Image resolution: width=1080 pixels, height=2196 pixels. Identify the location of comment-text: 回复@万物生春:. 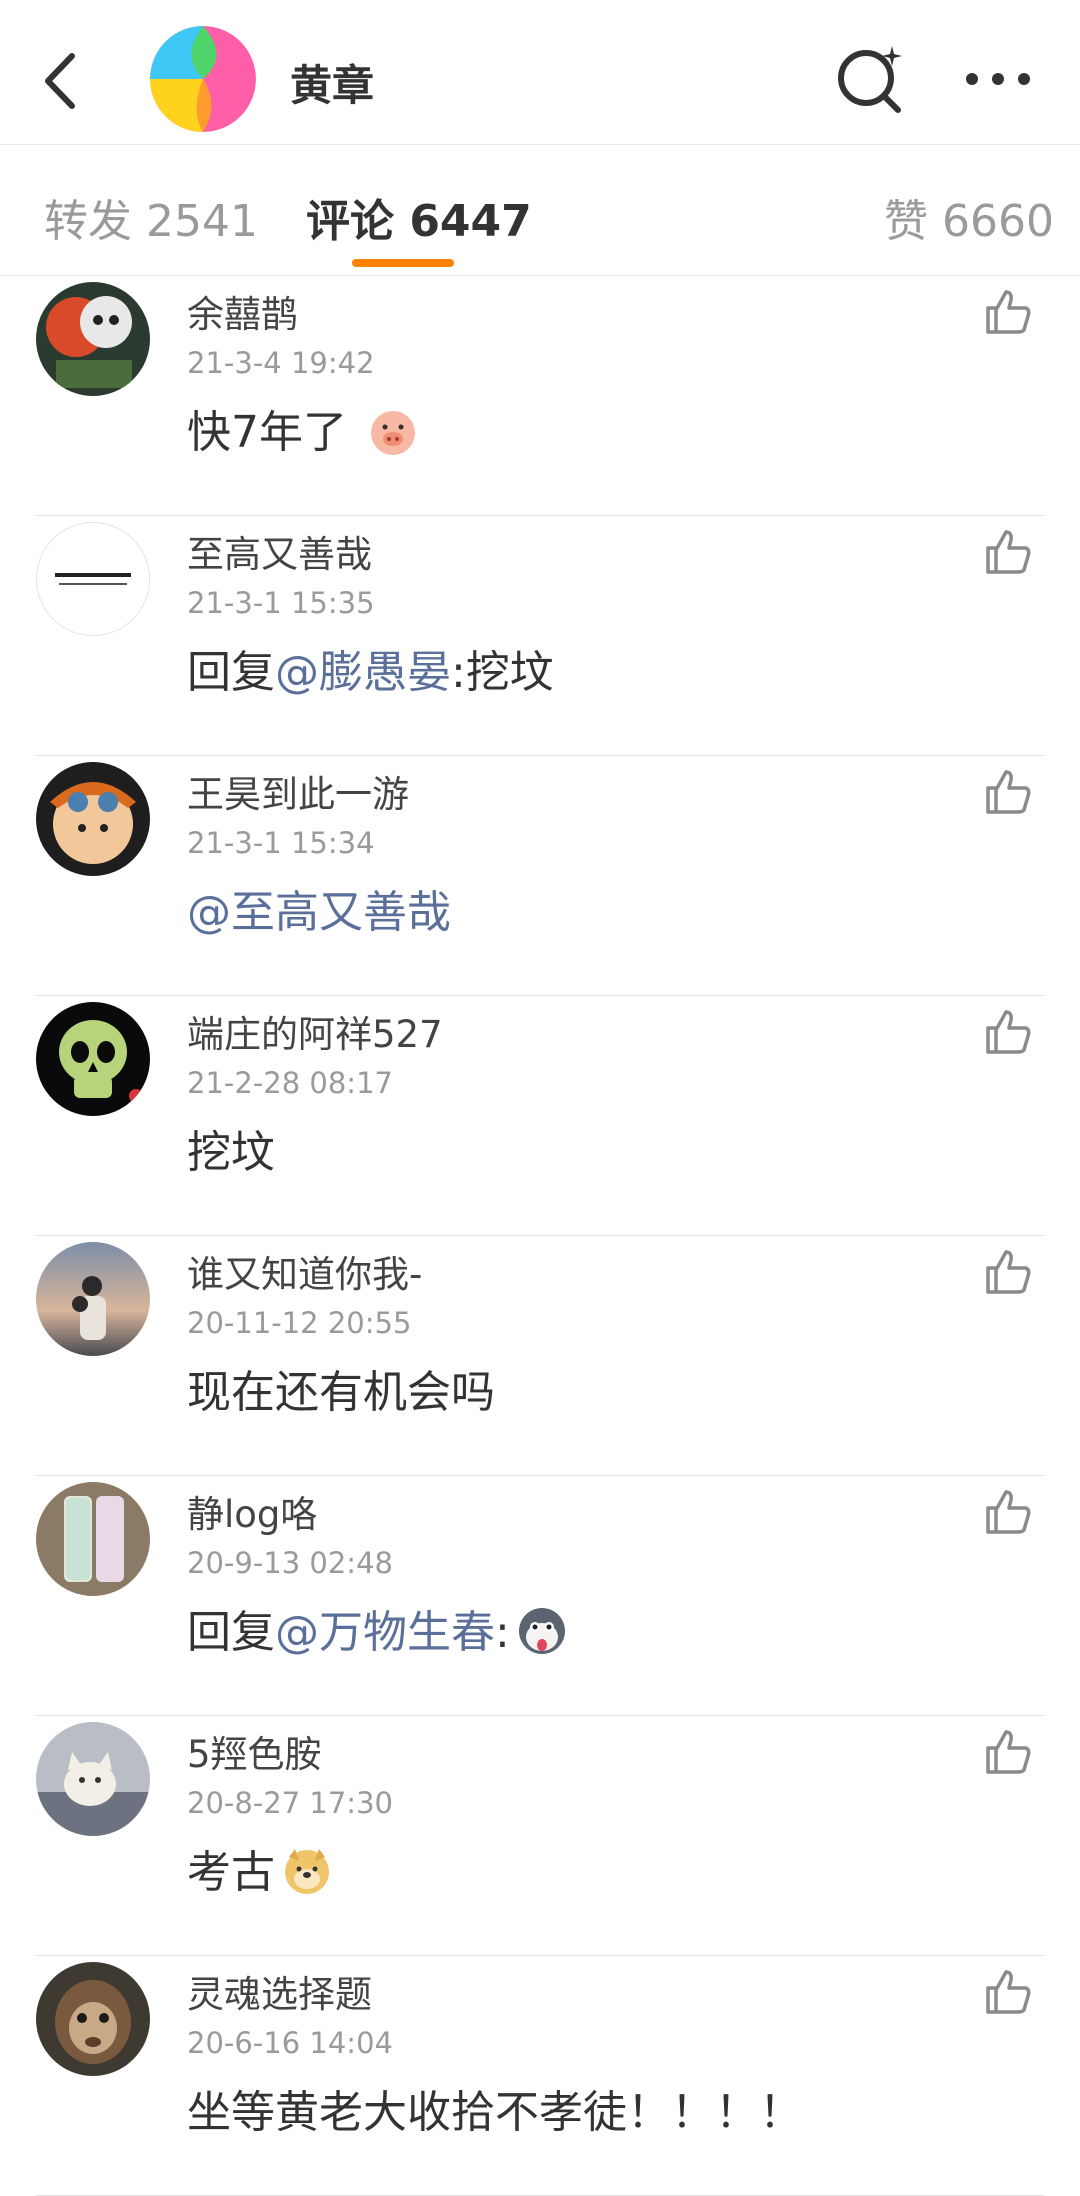
(377, 1628).